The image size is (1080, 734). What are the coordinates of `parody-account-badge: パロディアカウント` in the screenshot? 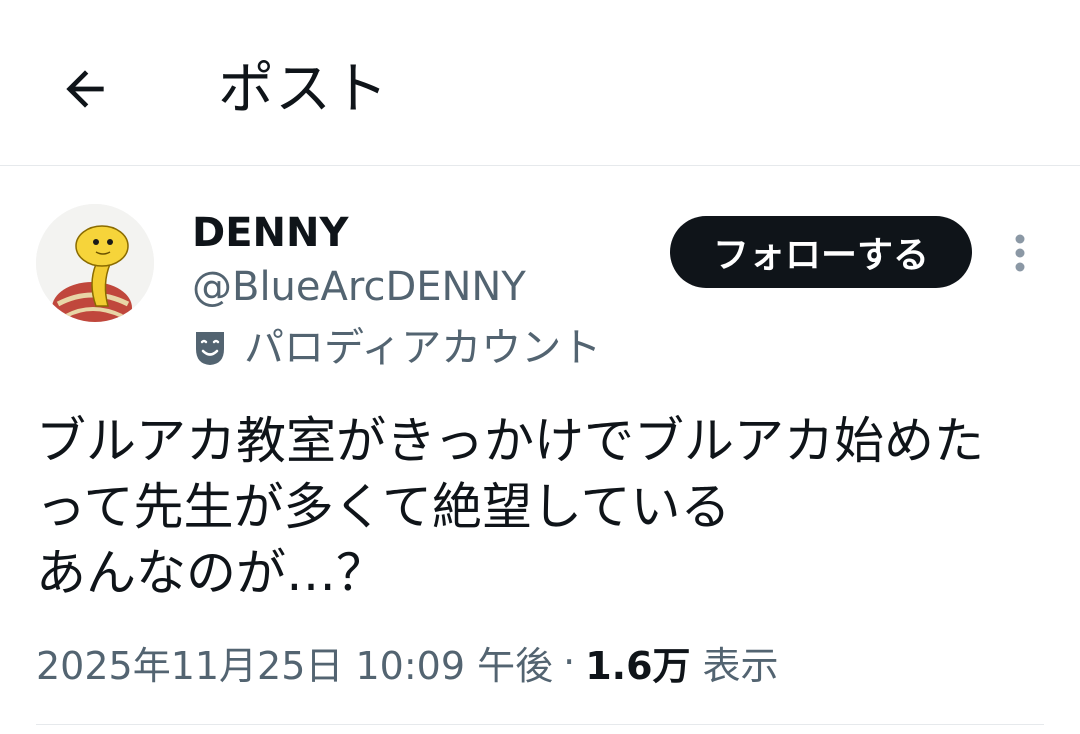 It's located at (395, 348).